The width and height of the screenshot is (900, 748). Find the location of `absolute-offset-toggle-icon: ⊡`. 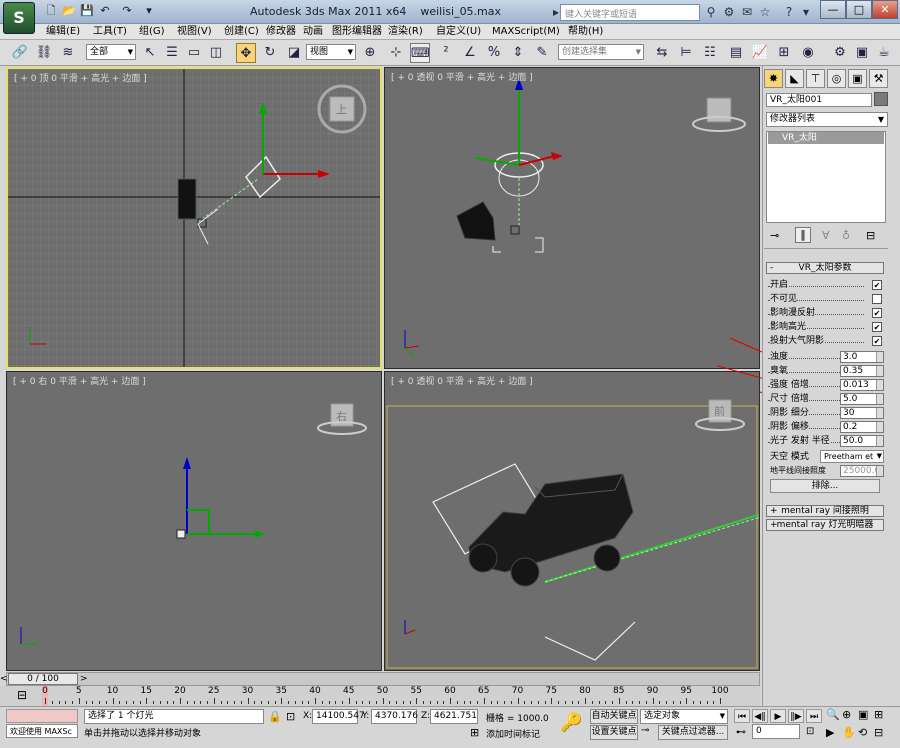

absolute-offset-toggle-icon: ⊡ is located at coordinates (290, 716).